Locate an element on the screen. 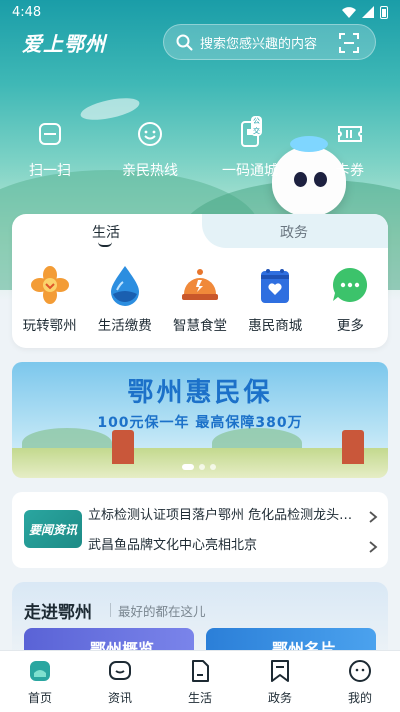 This screenshot has height=712, width=400. search-icon is located at coordinates (184, 42).